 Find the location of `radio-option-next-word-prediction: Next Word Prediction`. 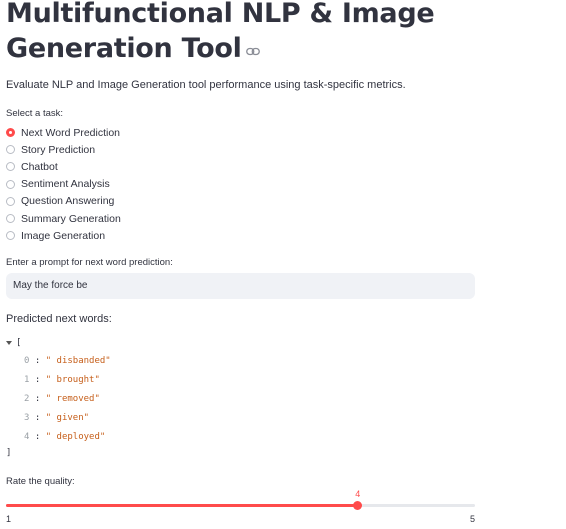

radio-option-next-word-prediction: Next Word Prediction is located at coordinates (63, 132).